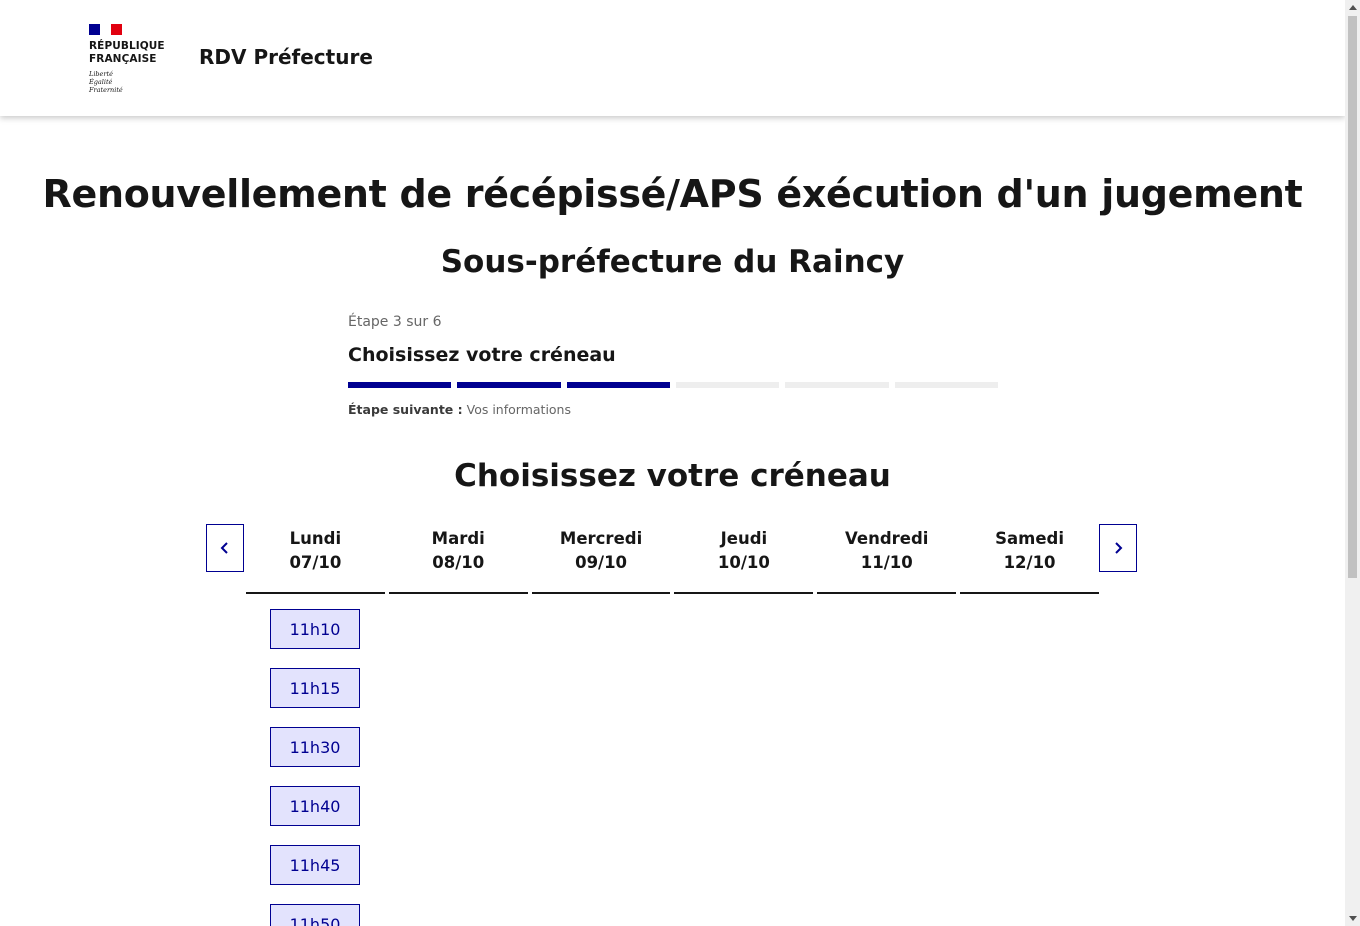  Describe the element at coordinates (1352, 919) in the screenshot. I see `scroll-down-arrow-icon` at that location.